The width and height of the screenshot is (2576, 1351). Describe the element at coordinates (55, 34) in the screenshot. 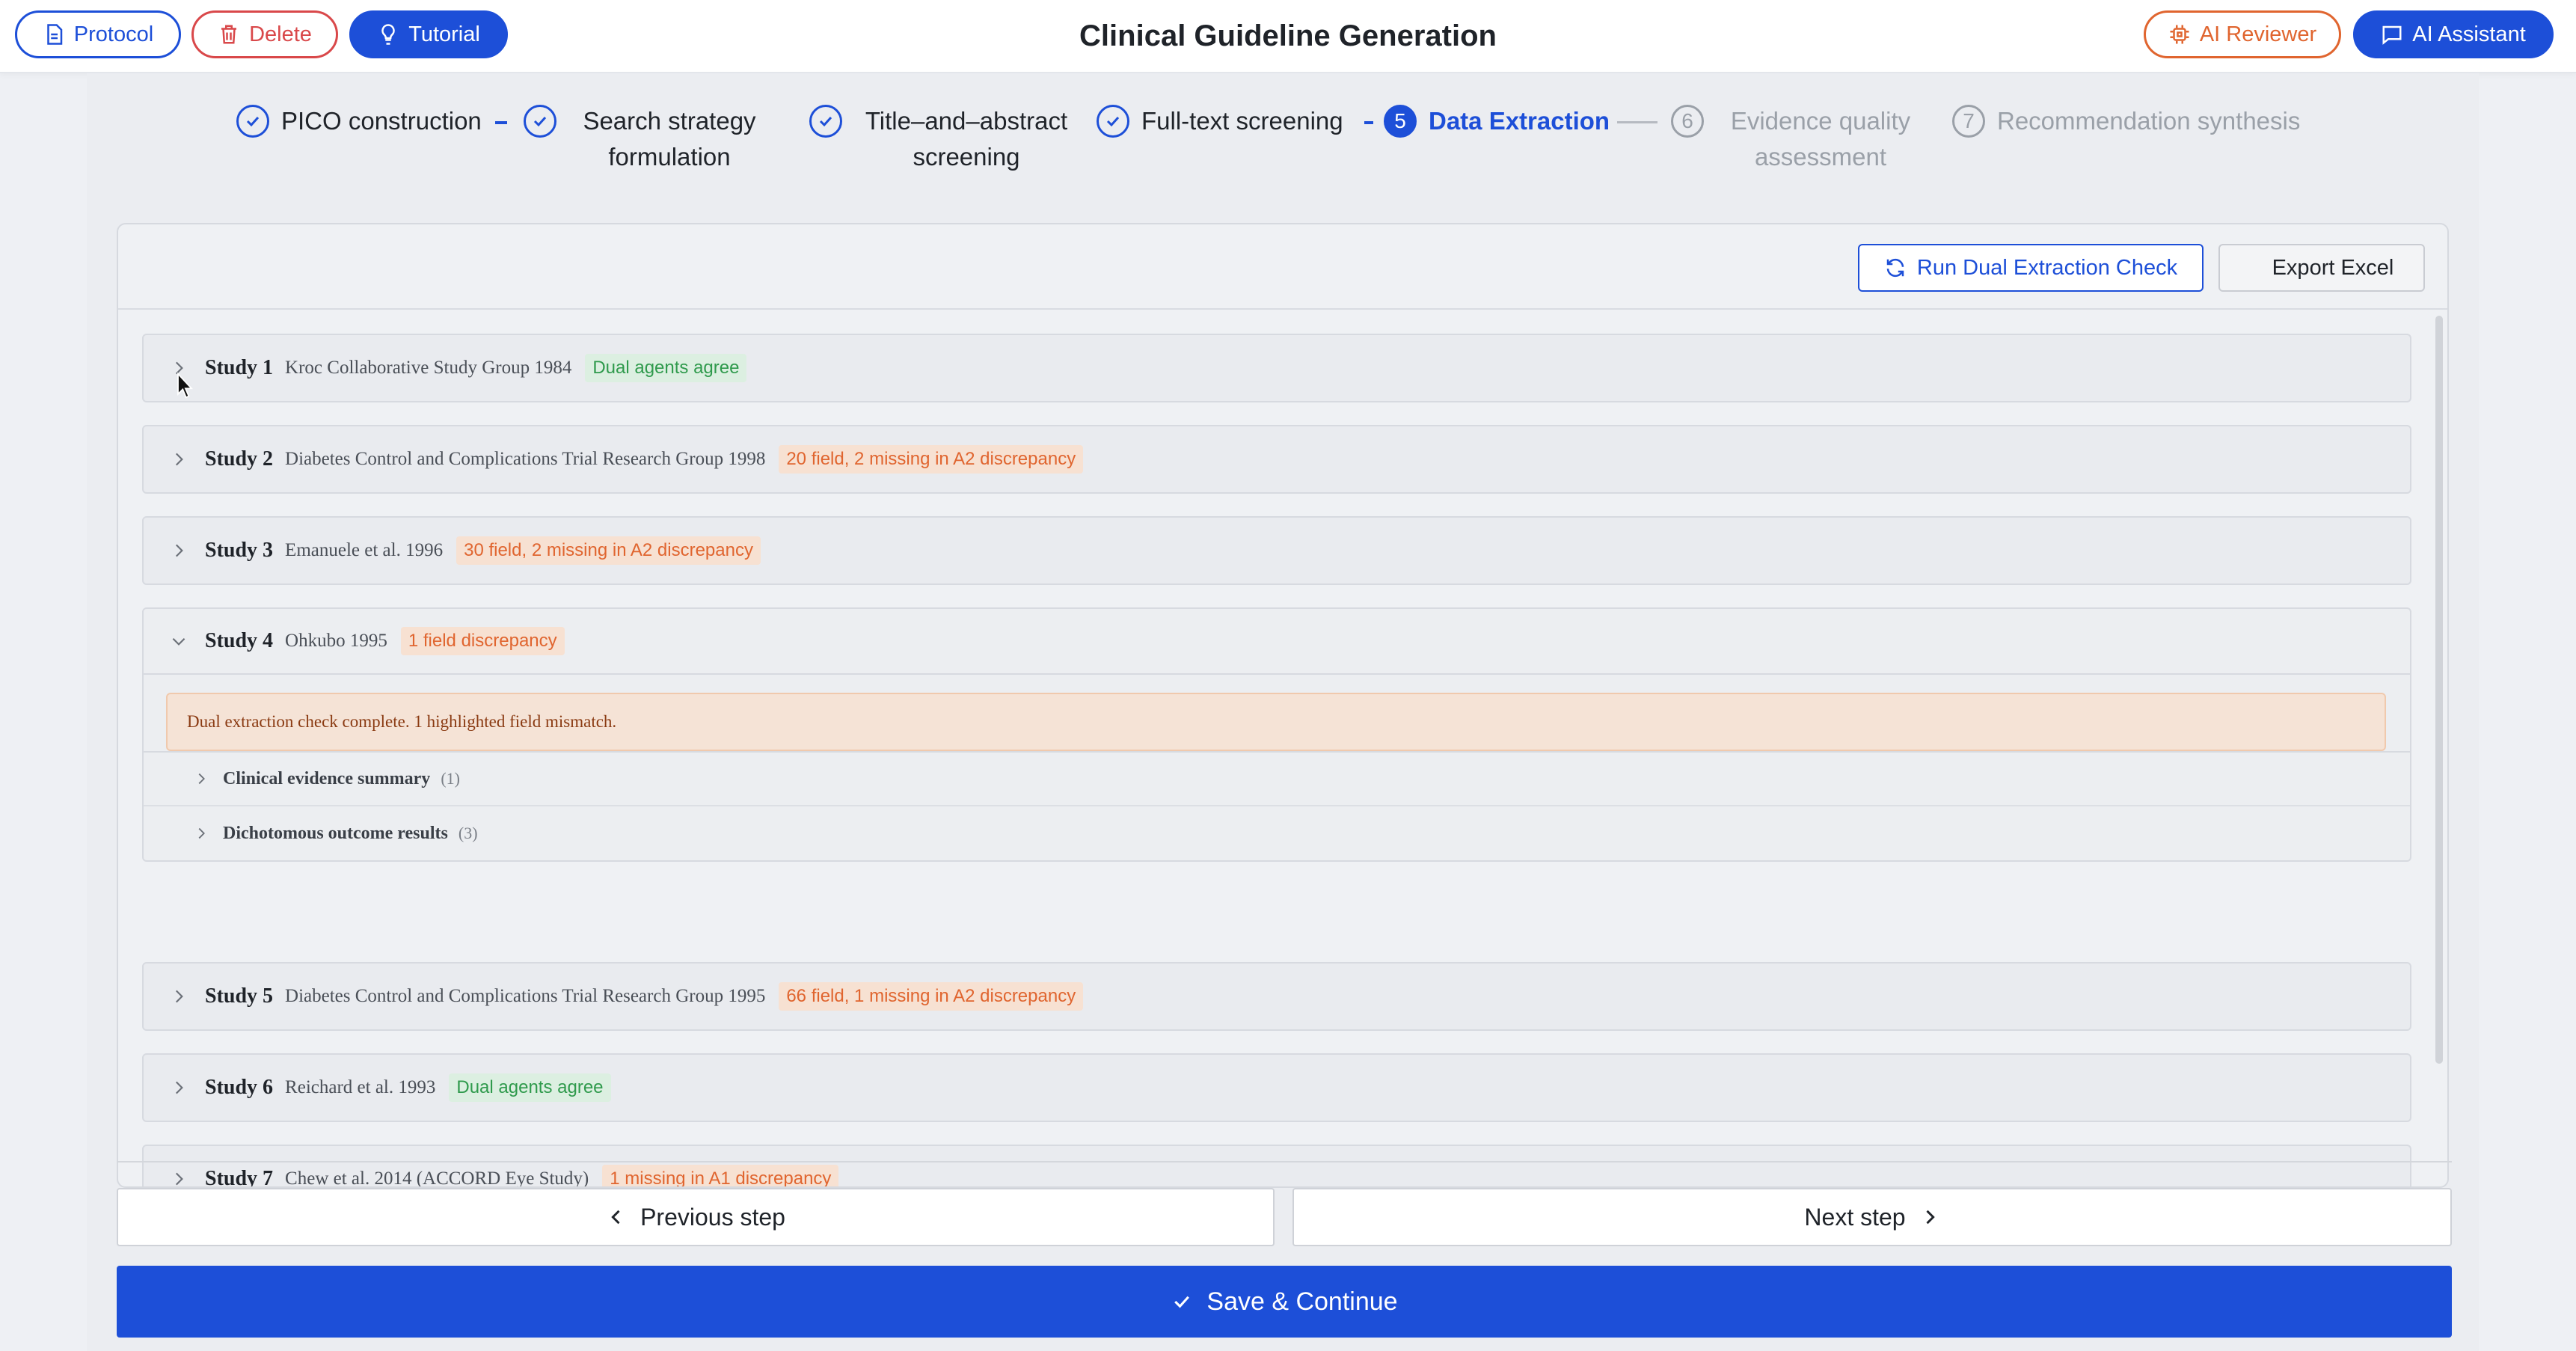

I see `document-icon` at that location.